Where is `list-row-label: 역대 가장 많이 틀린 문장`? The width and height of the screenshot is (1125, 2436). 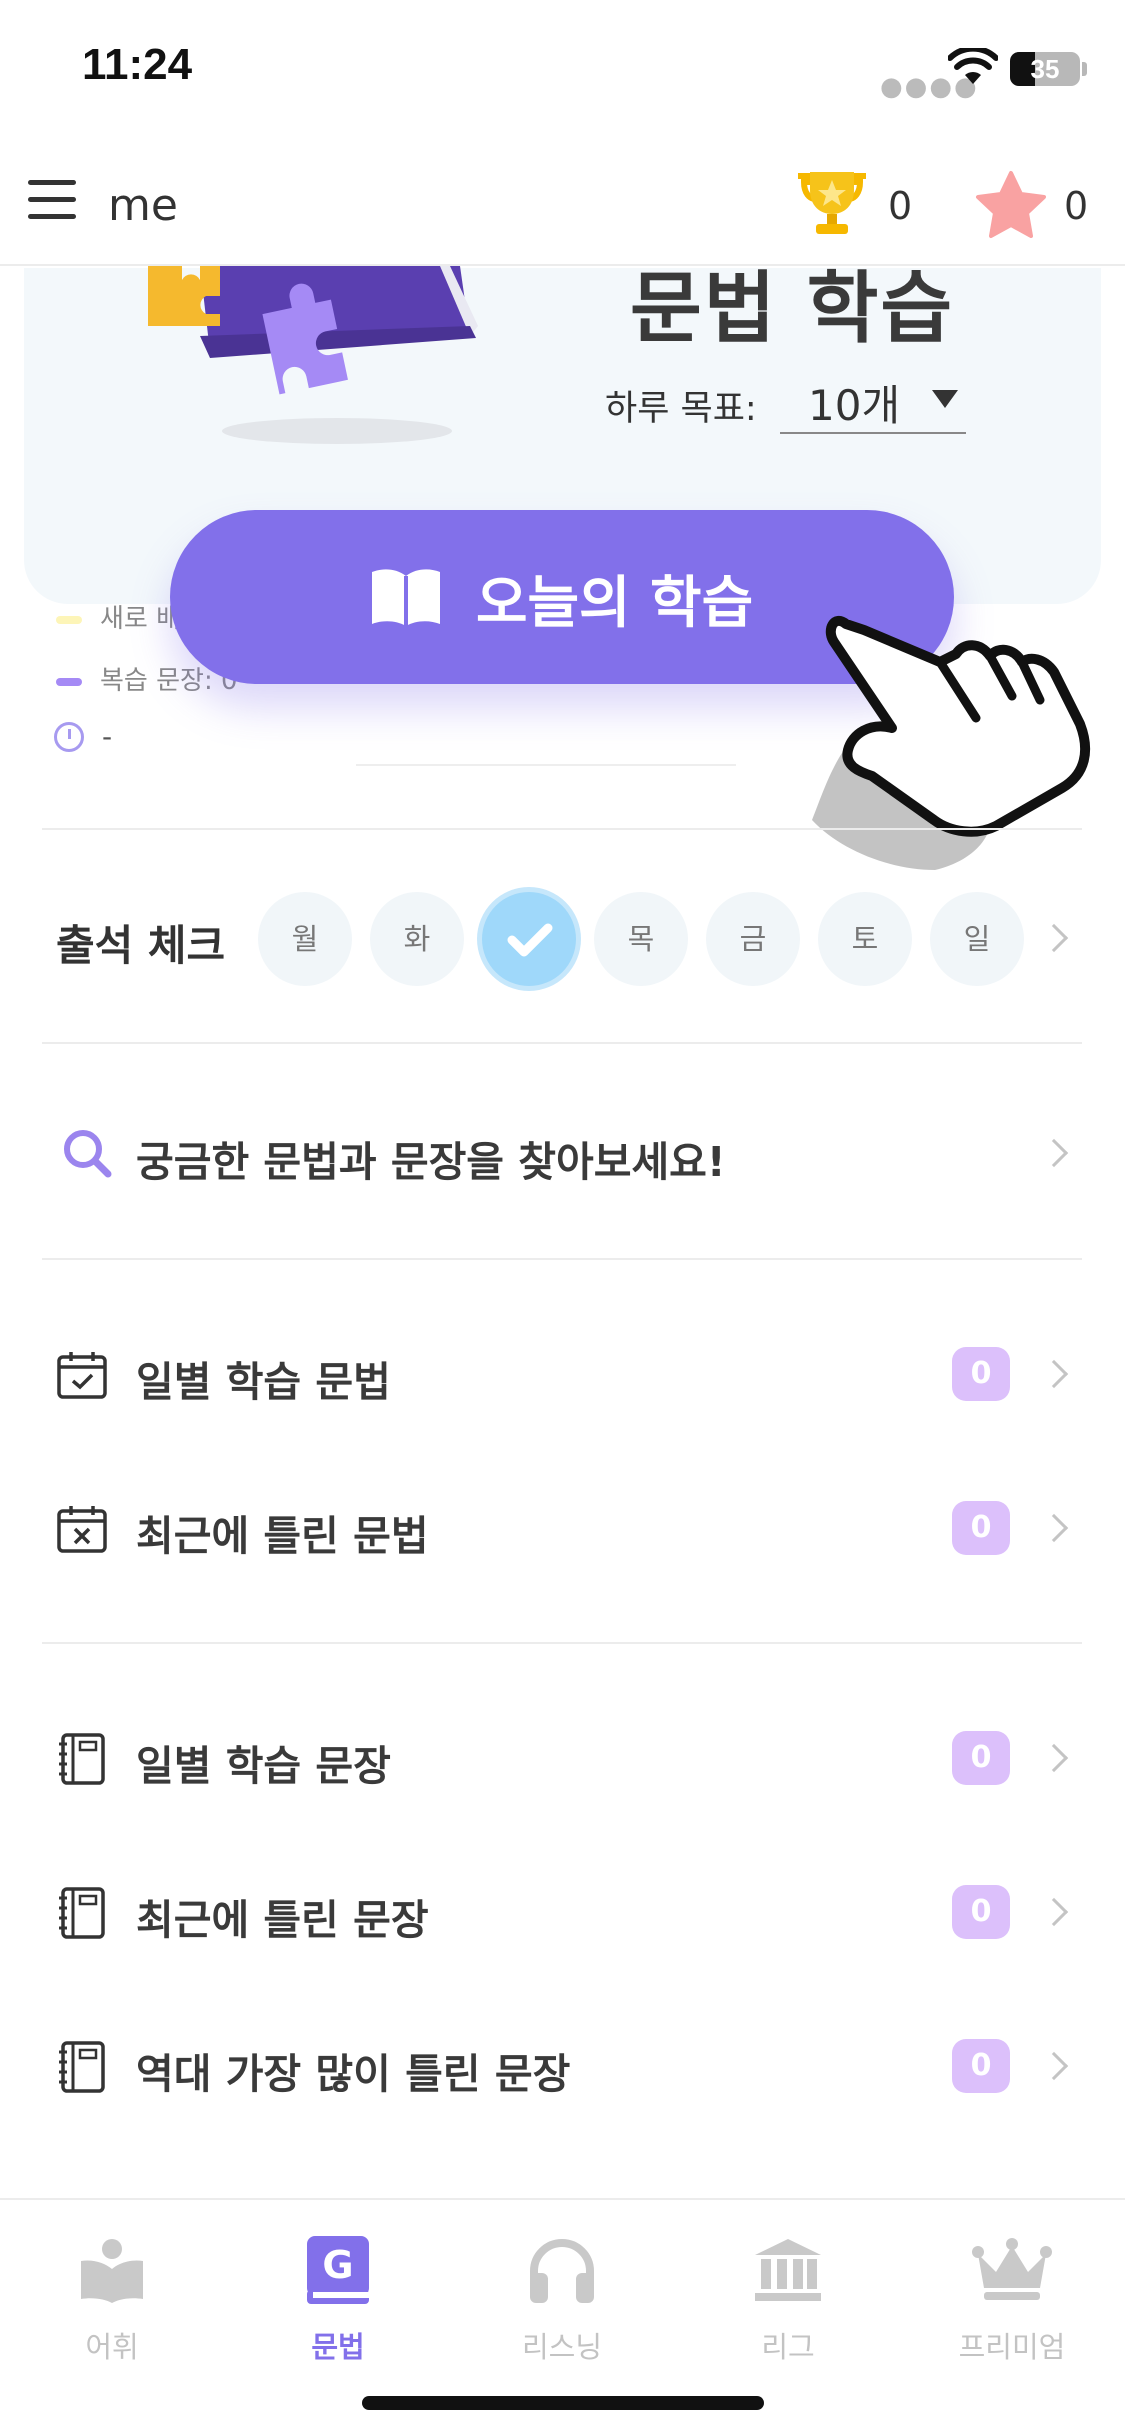 list-row-label: 역대 가장 많이 틀린 문장 is located at coordinates (353, 2074).